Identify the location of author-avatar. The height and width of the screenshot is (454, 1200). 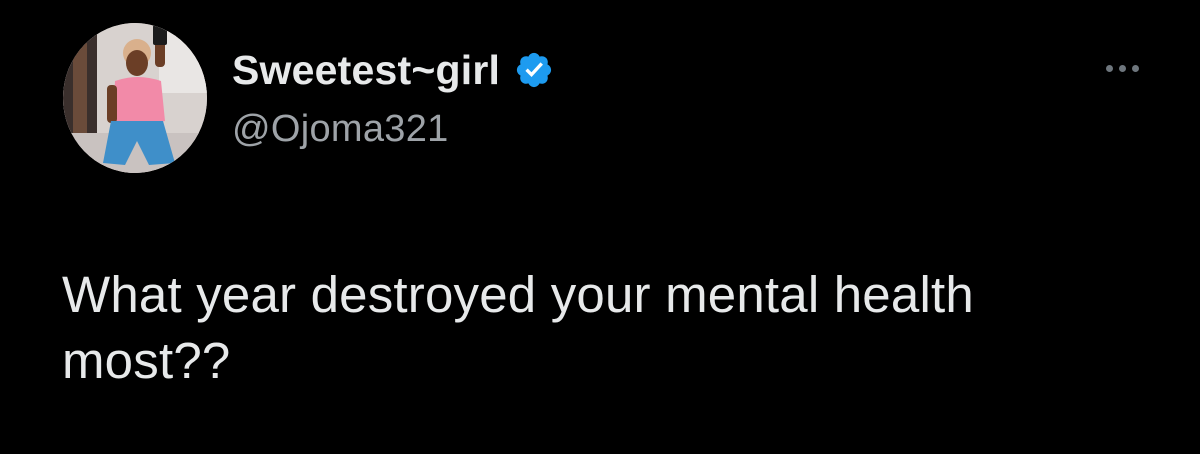
(135, 98).